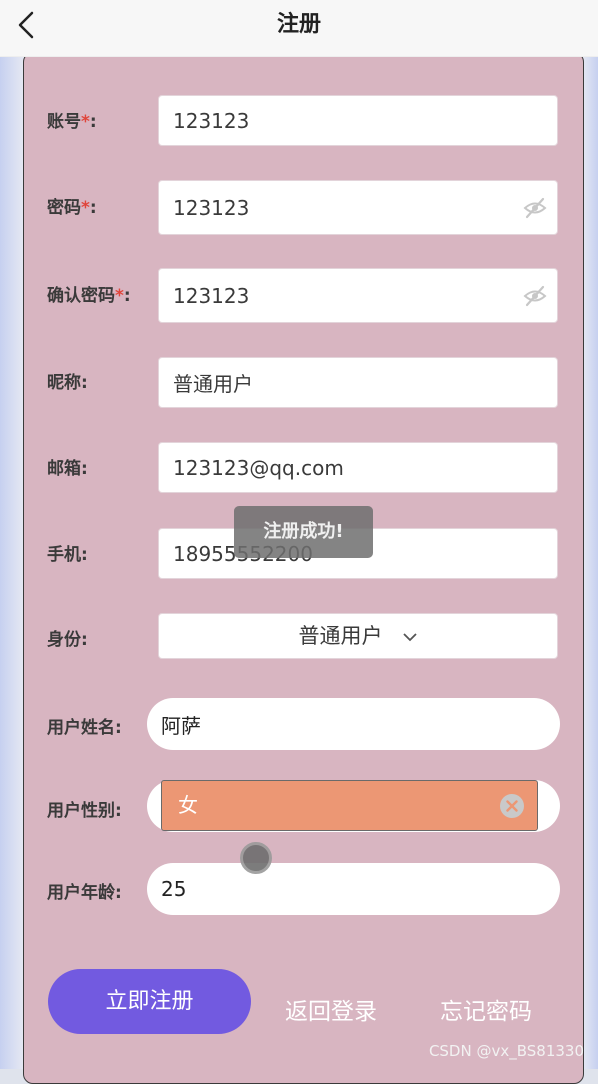  What do you see at coordinates (351, 889) in the screenshot?
I see `user-age-input` at bounding box center [351, 889].